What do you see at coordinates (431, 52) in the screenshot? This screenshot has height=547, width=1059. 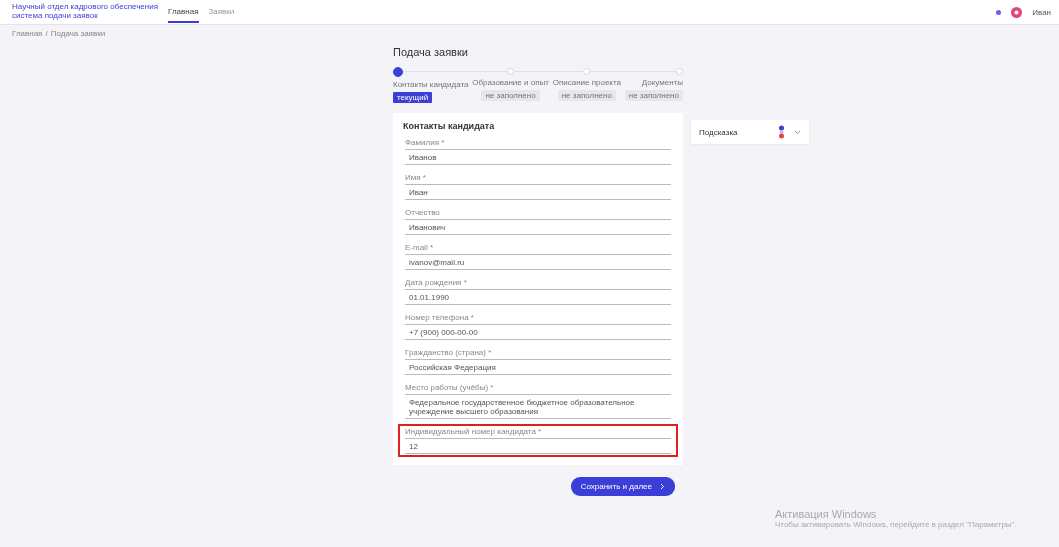 I see `page-title: Подача заявки` at bounding box center [431, 52].